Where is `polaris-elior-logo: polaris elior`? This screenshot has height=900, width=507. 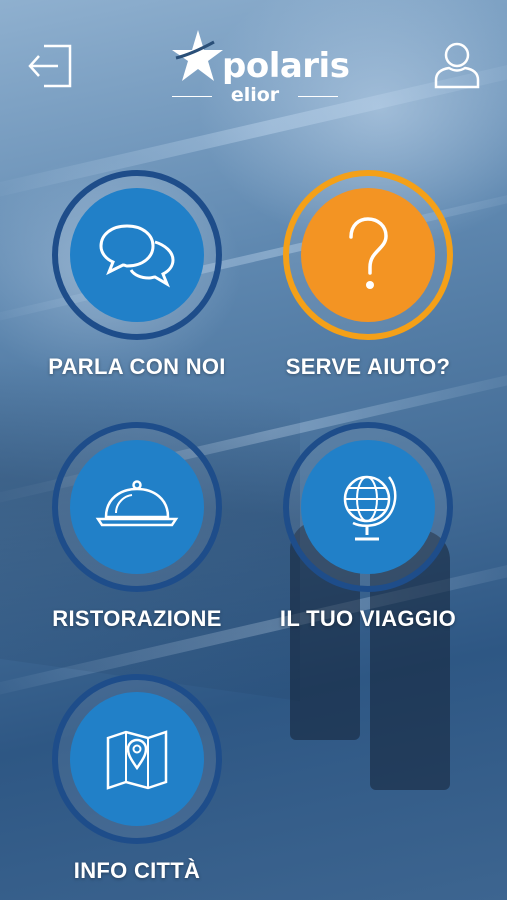 polaris-elior-logo: polaris elior is located at coordinates (260, 66).